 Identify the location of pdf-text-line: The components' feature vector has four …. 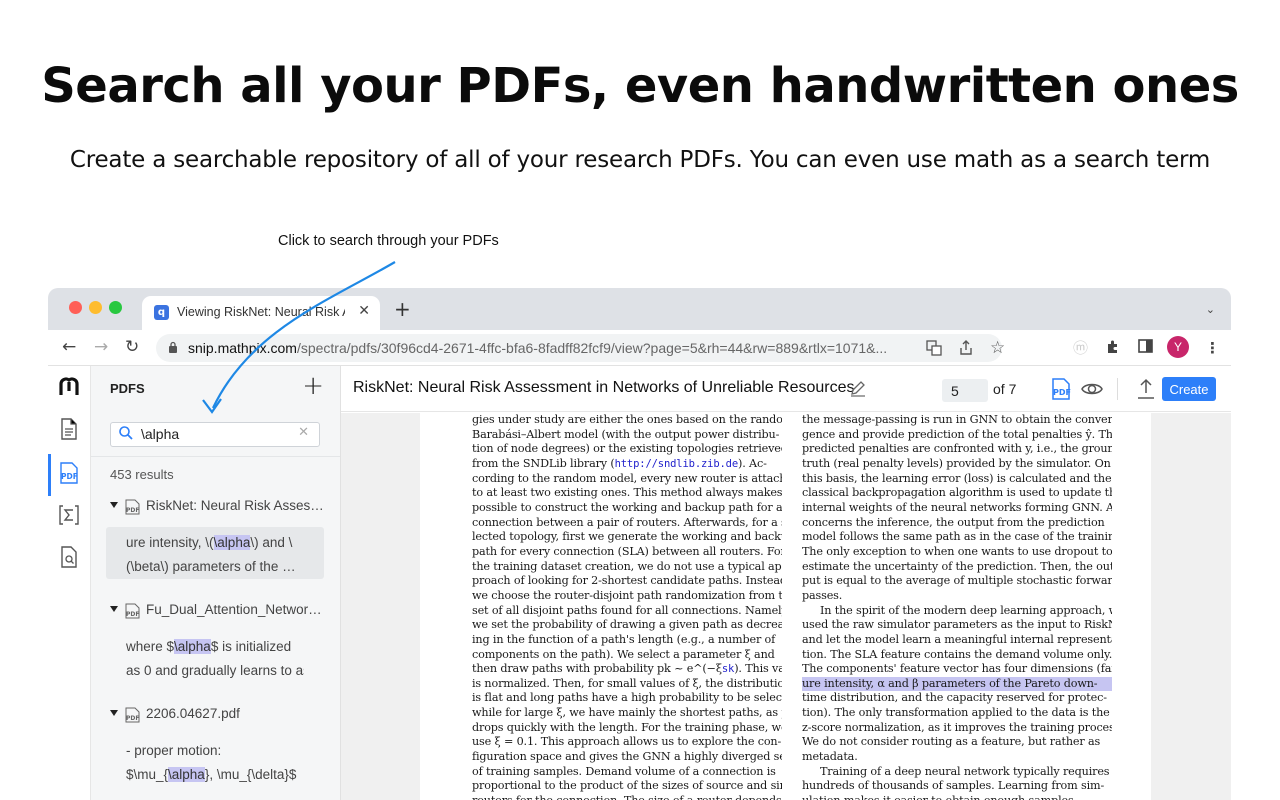
(957, 669).